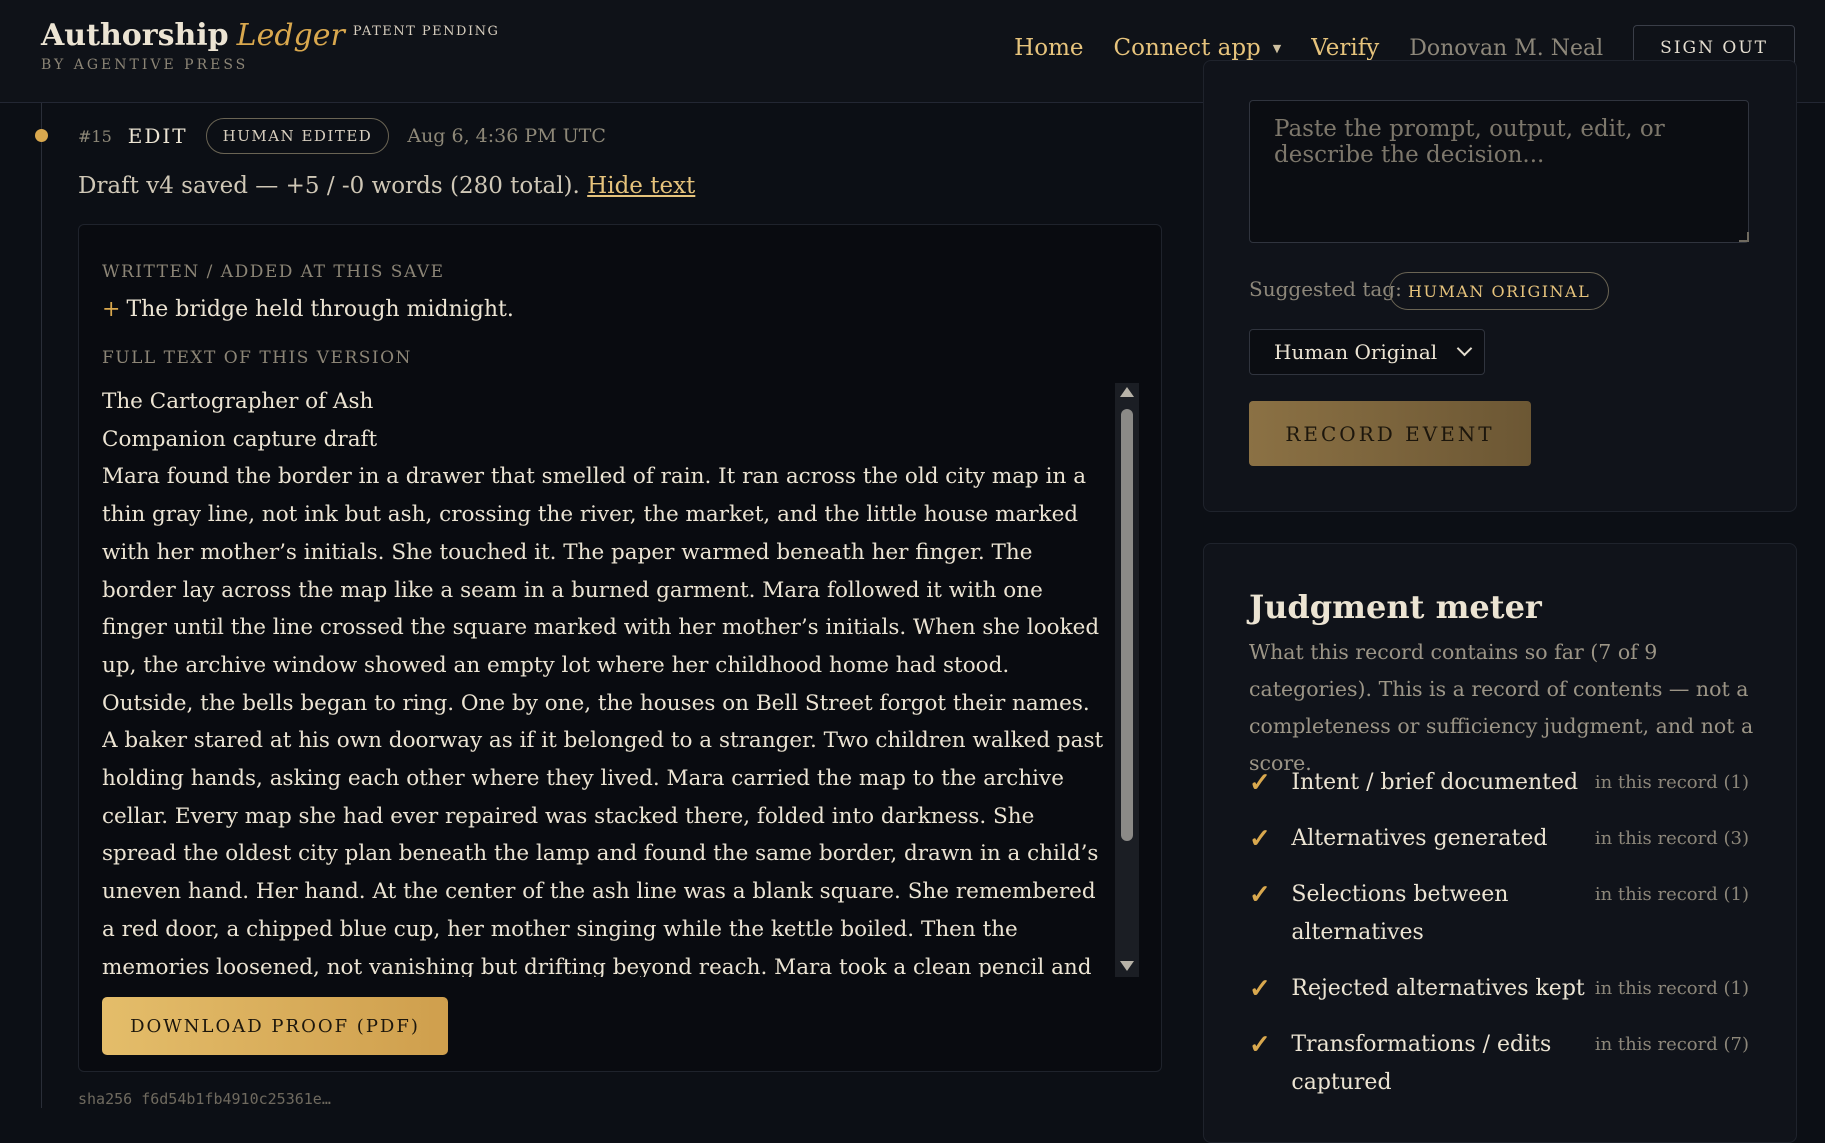 The width and height of the screenshot is (1825, 1143). I want to click on record-event-button: RECORD EVENT, so click(1390, 433).